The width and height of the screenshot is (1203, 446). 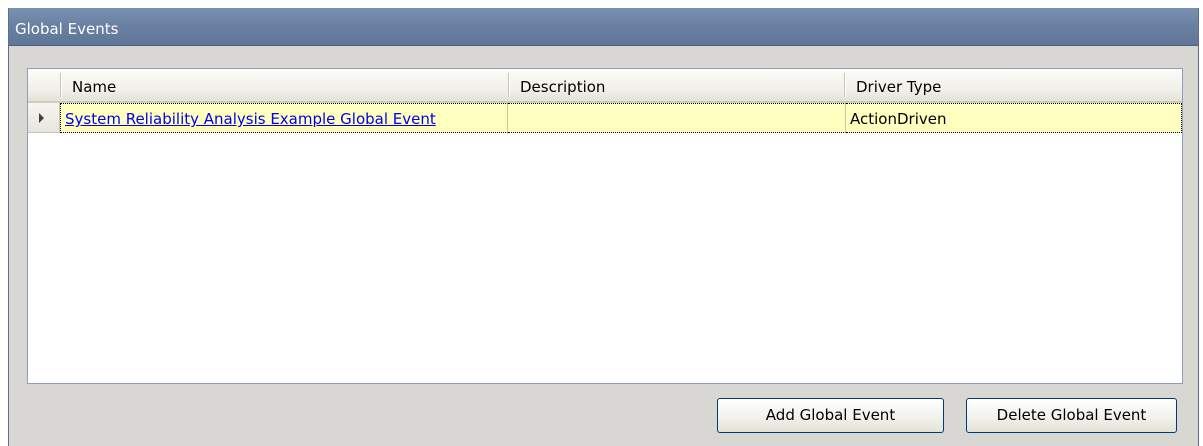 I want to click on row-selector, so click(x=44, y=118).